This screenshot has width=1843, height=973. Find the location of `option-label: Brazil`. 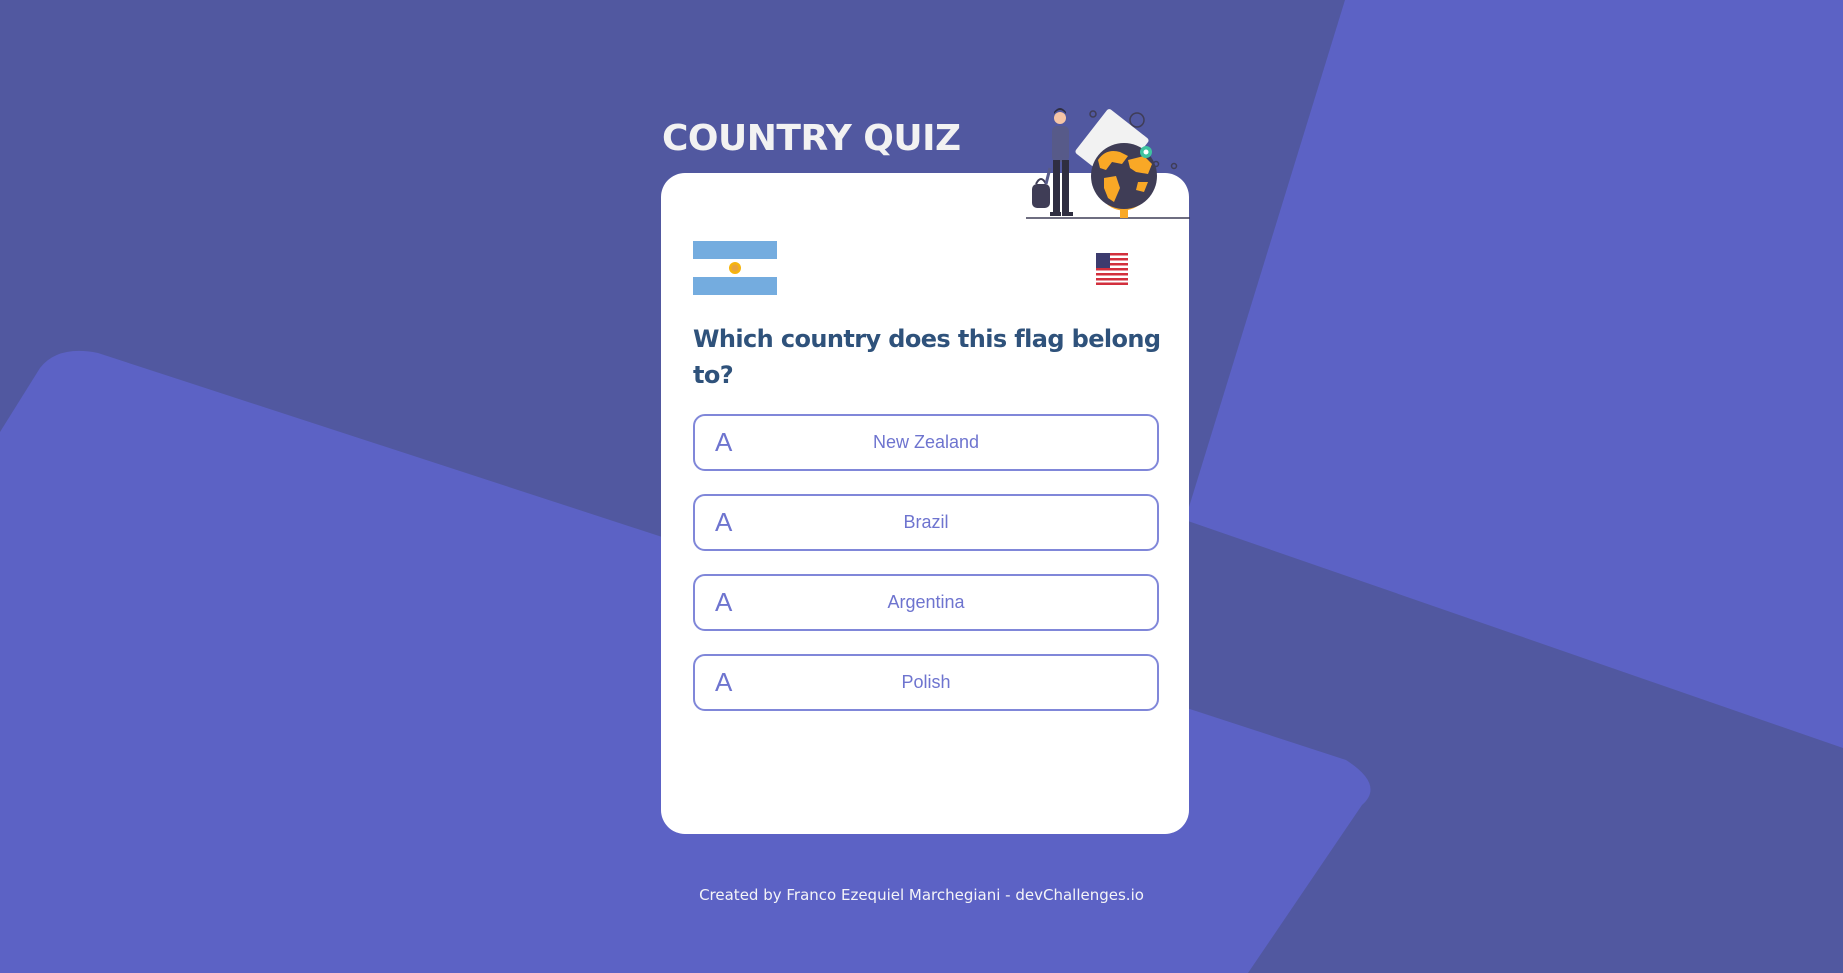

option-label: Brazil is located at coordinates (926, 522).